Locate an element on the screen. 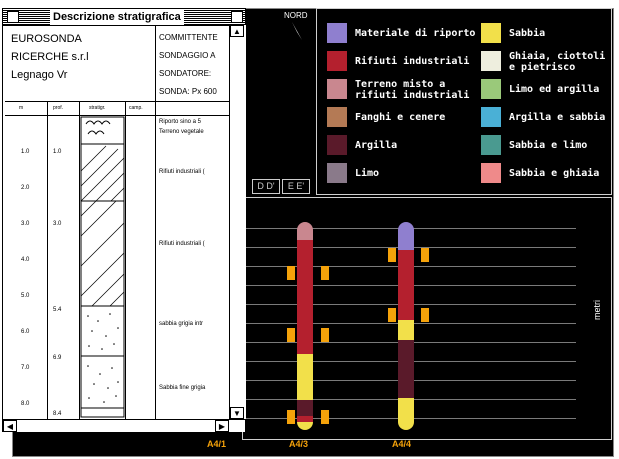 This screenshot has height=459, width=619. stratigraphy-column-icon is located at coordinates (102, 267).